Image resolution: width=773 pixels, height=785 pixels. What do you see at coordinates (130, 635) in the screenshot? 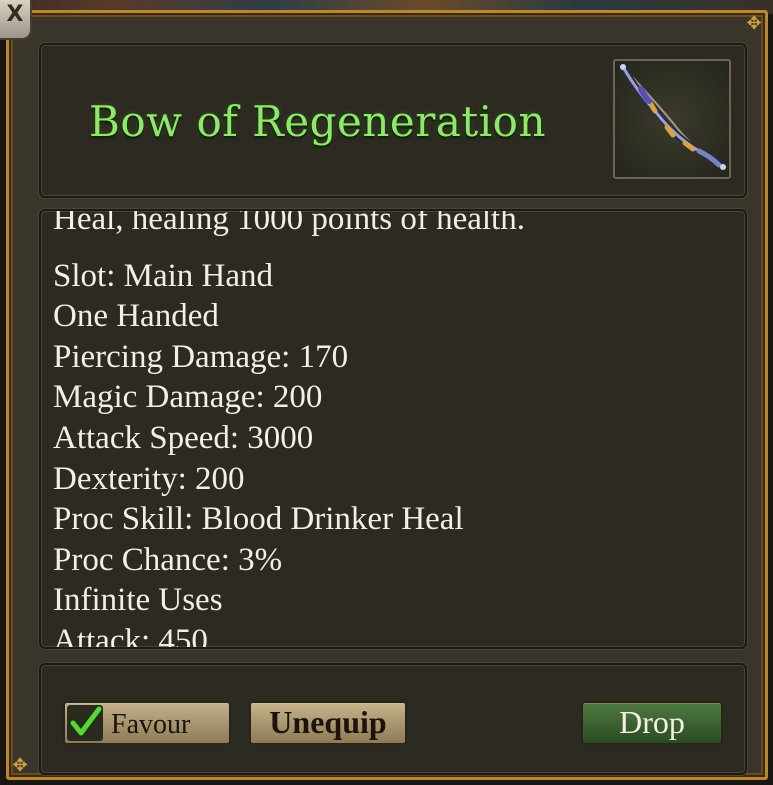
I see `stat-attack: Attack: 450` at bounding box center [130, 635].